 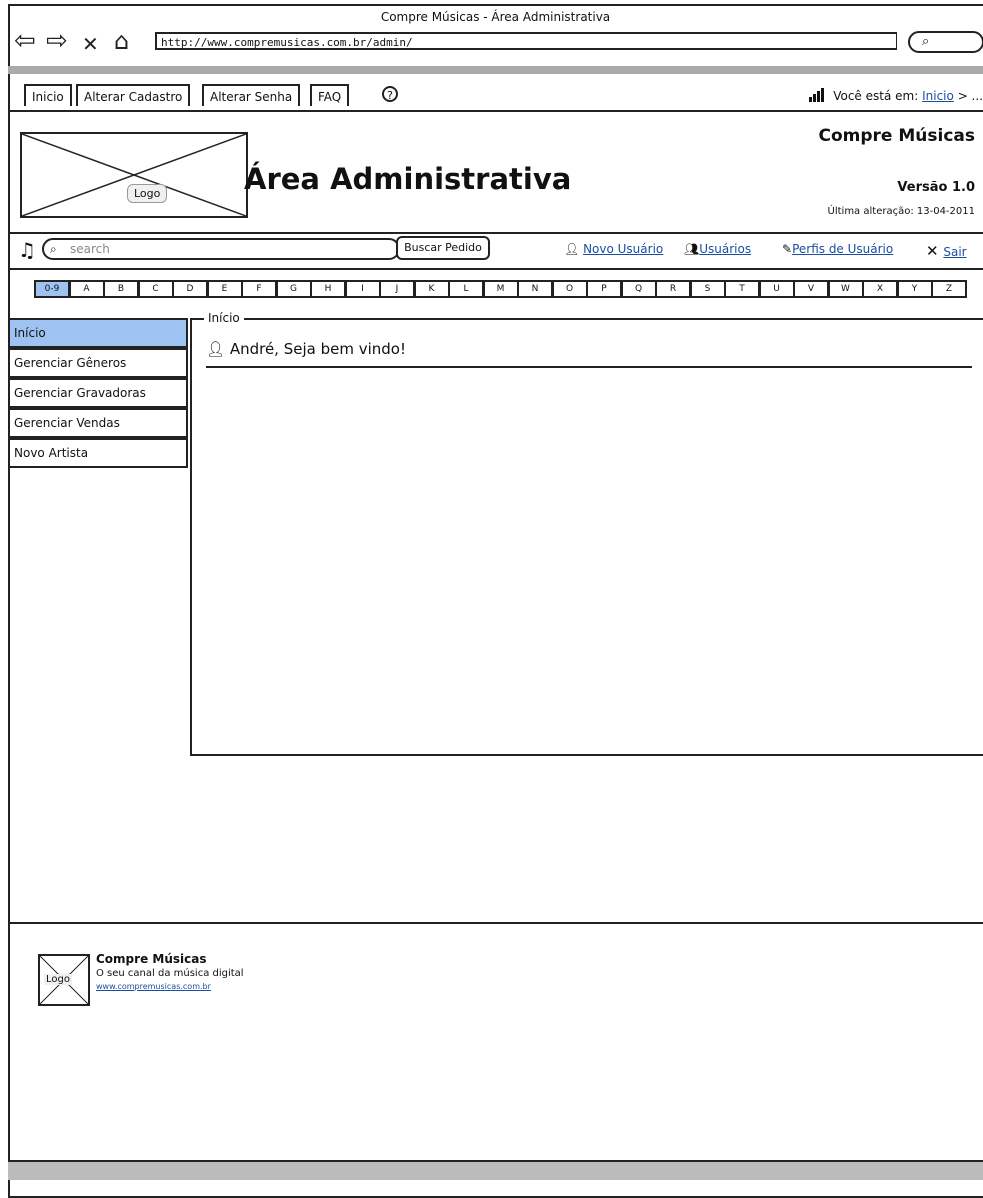 I want to click on alphabet-letter-z: Z, so click(x=949, y=289).